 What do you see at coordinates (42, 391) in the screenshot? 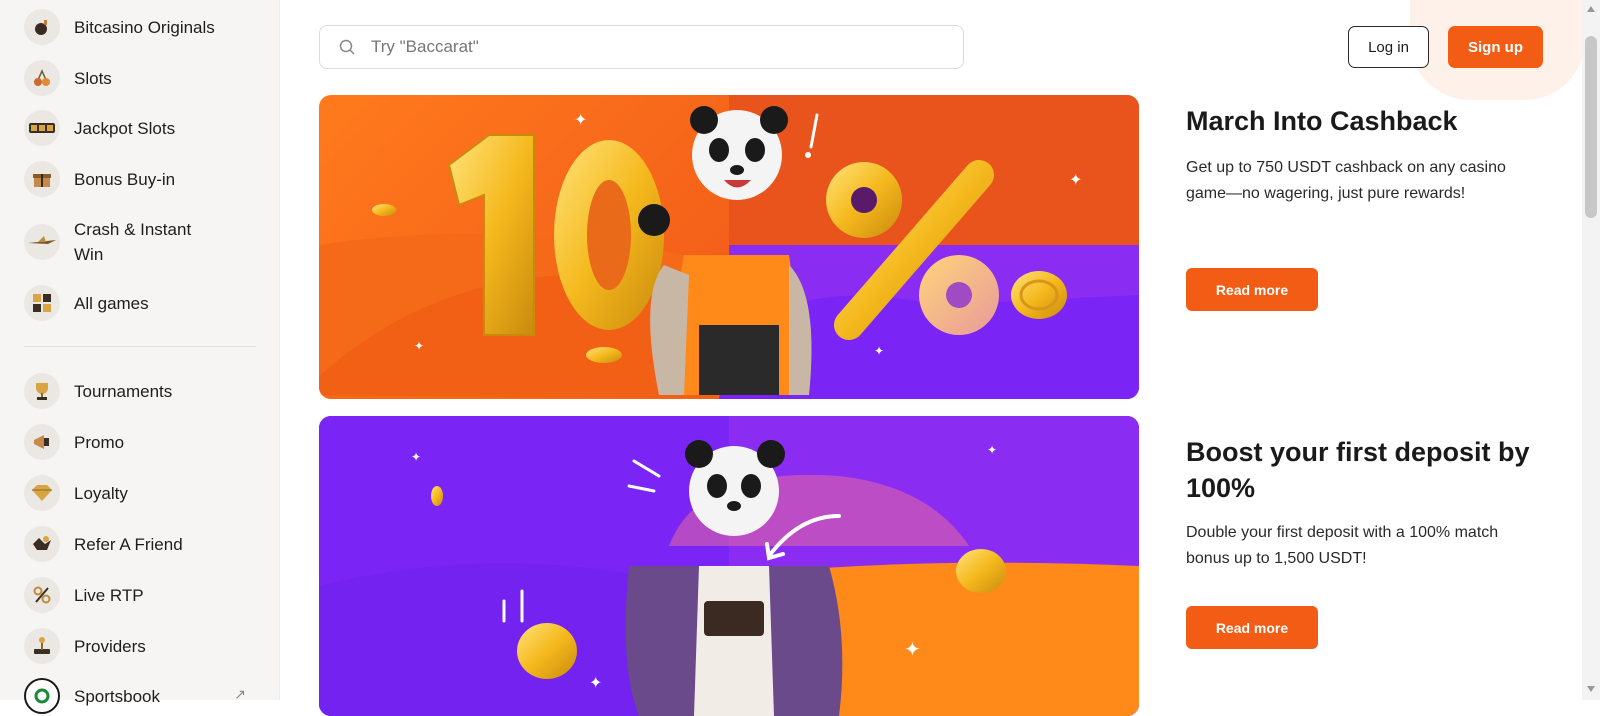
I see `trophy-icon` at bounding box center [42, 391].